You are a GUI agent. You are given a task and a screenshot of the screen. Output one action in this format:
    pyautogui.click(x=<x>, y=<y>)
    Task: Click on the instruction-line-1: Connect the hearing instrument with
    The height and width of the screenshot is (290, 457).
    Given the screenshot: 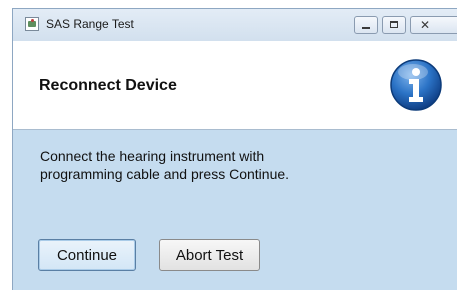 What is the action you would take?
    pyautogui.click(x=152, y=156)
    